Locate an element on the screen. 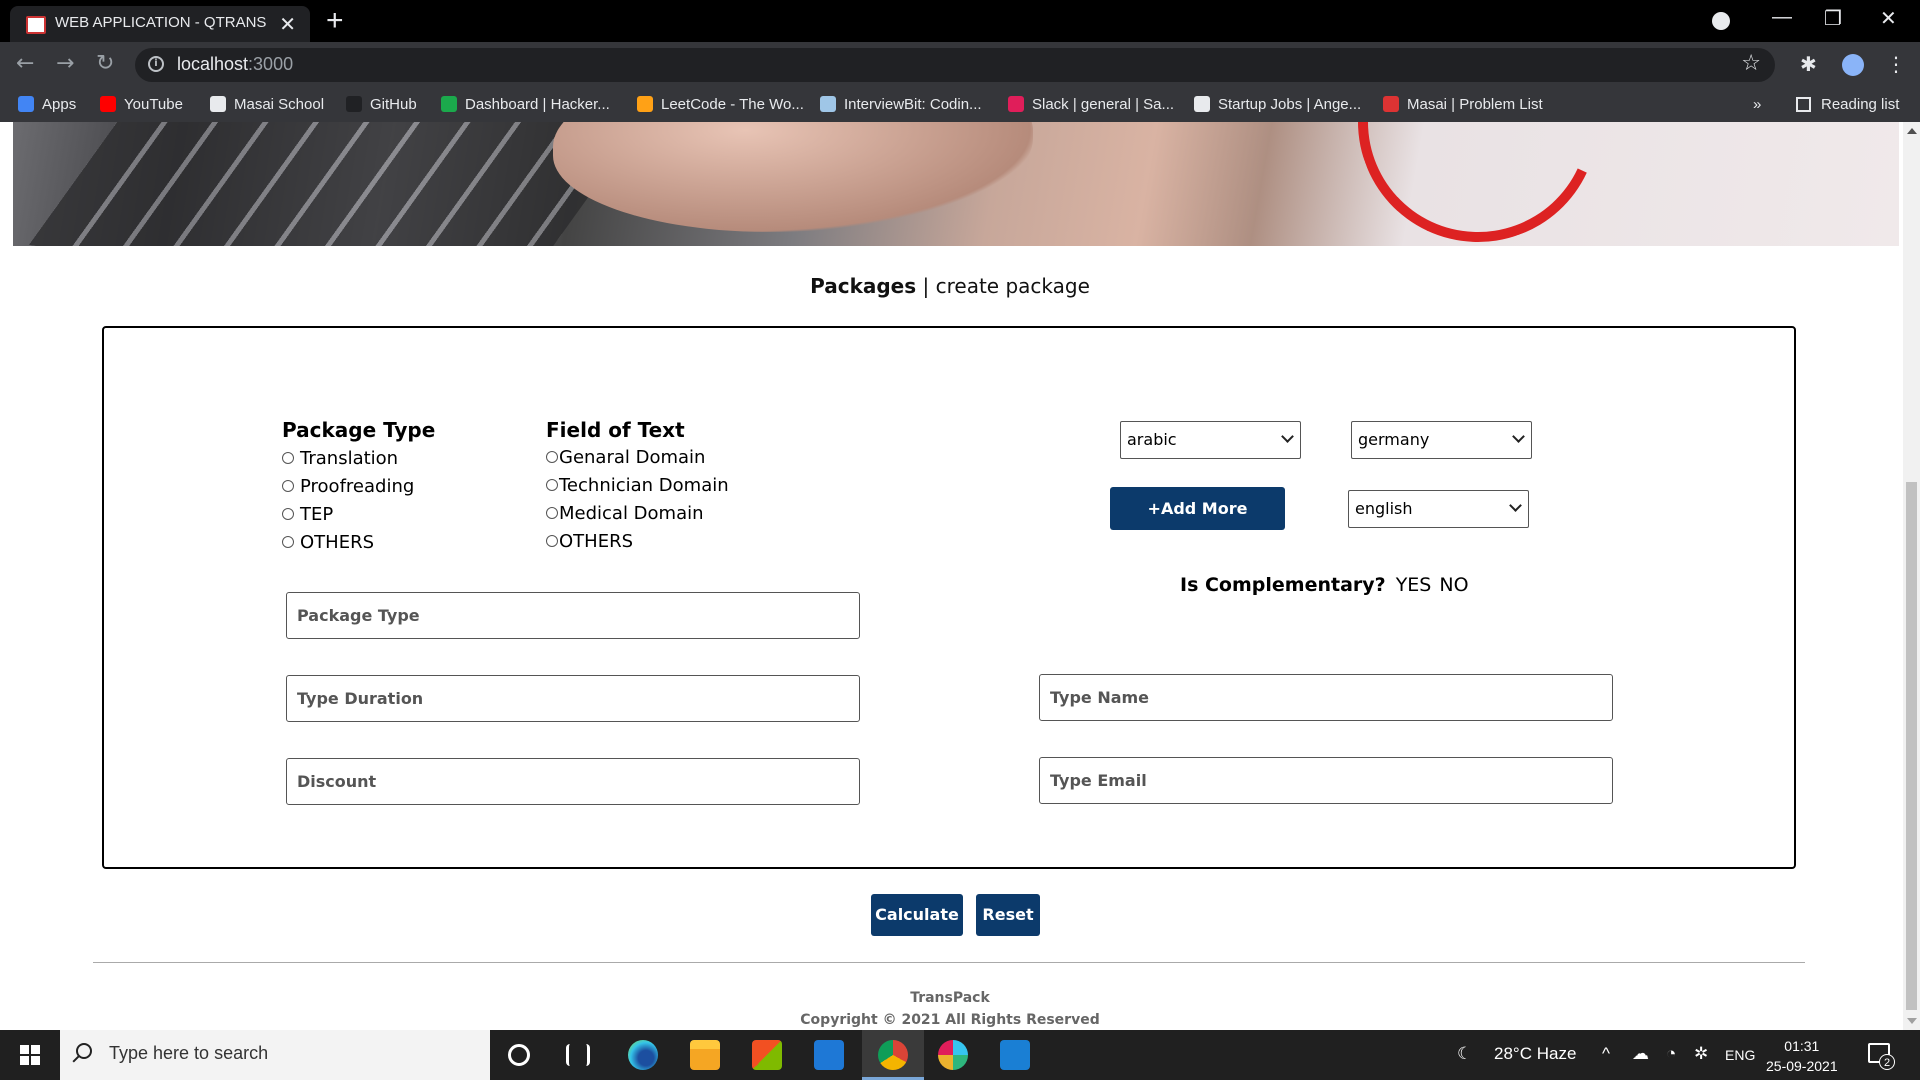 The width and height of the screenshot is (1920, 1080). taskbar-search-box: Type here to search is located at coordinates (275, 1055).